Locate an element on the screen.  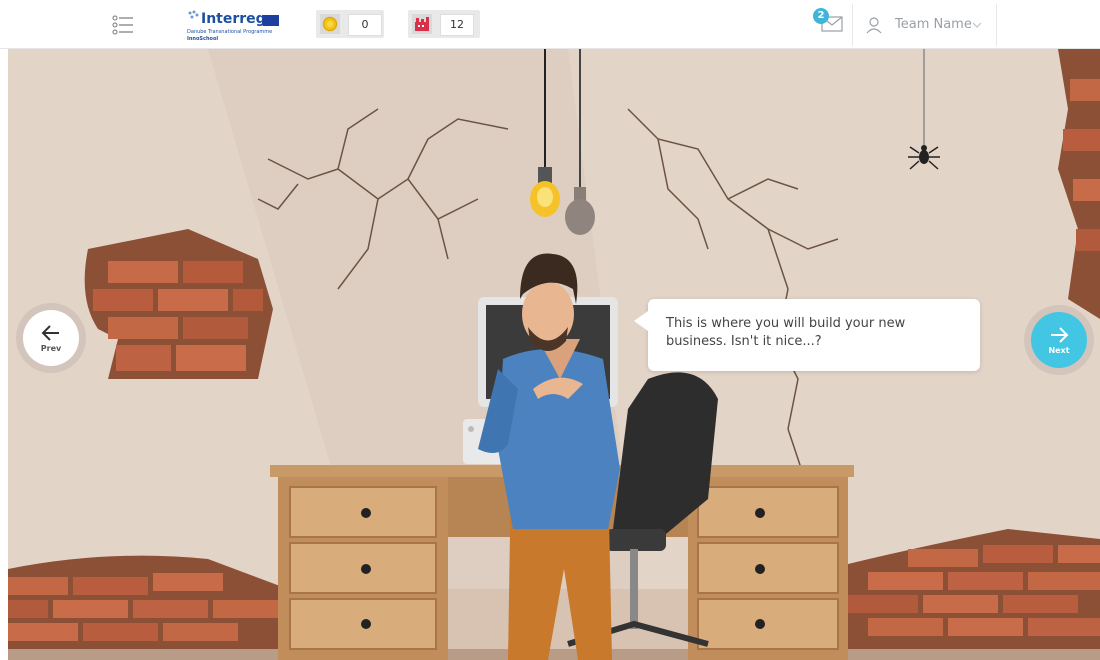
team-name: Team Name is located at coordinates (933, 24).